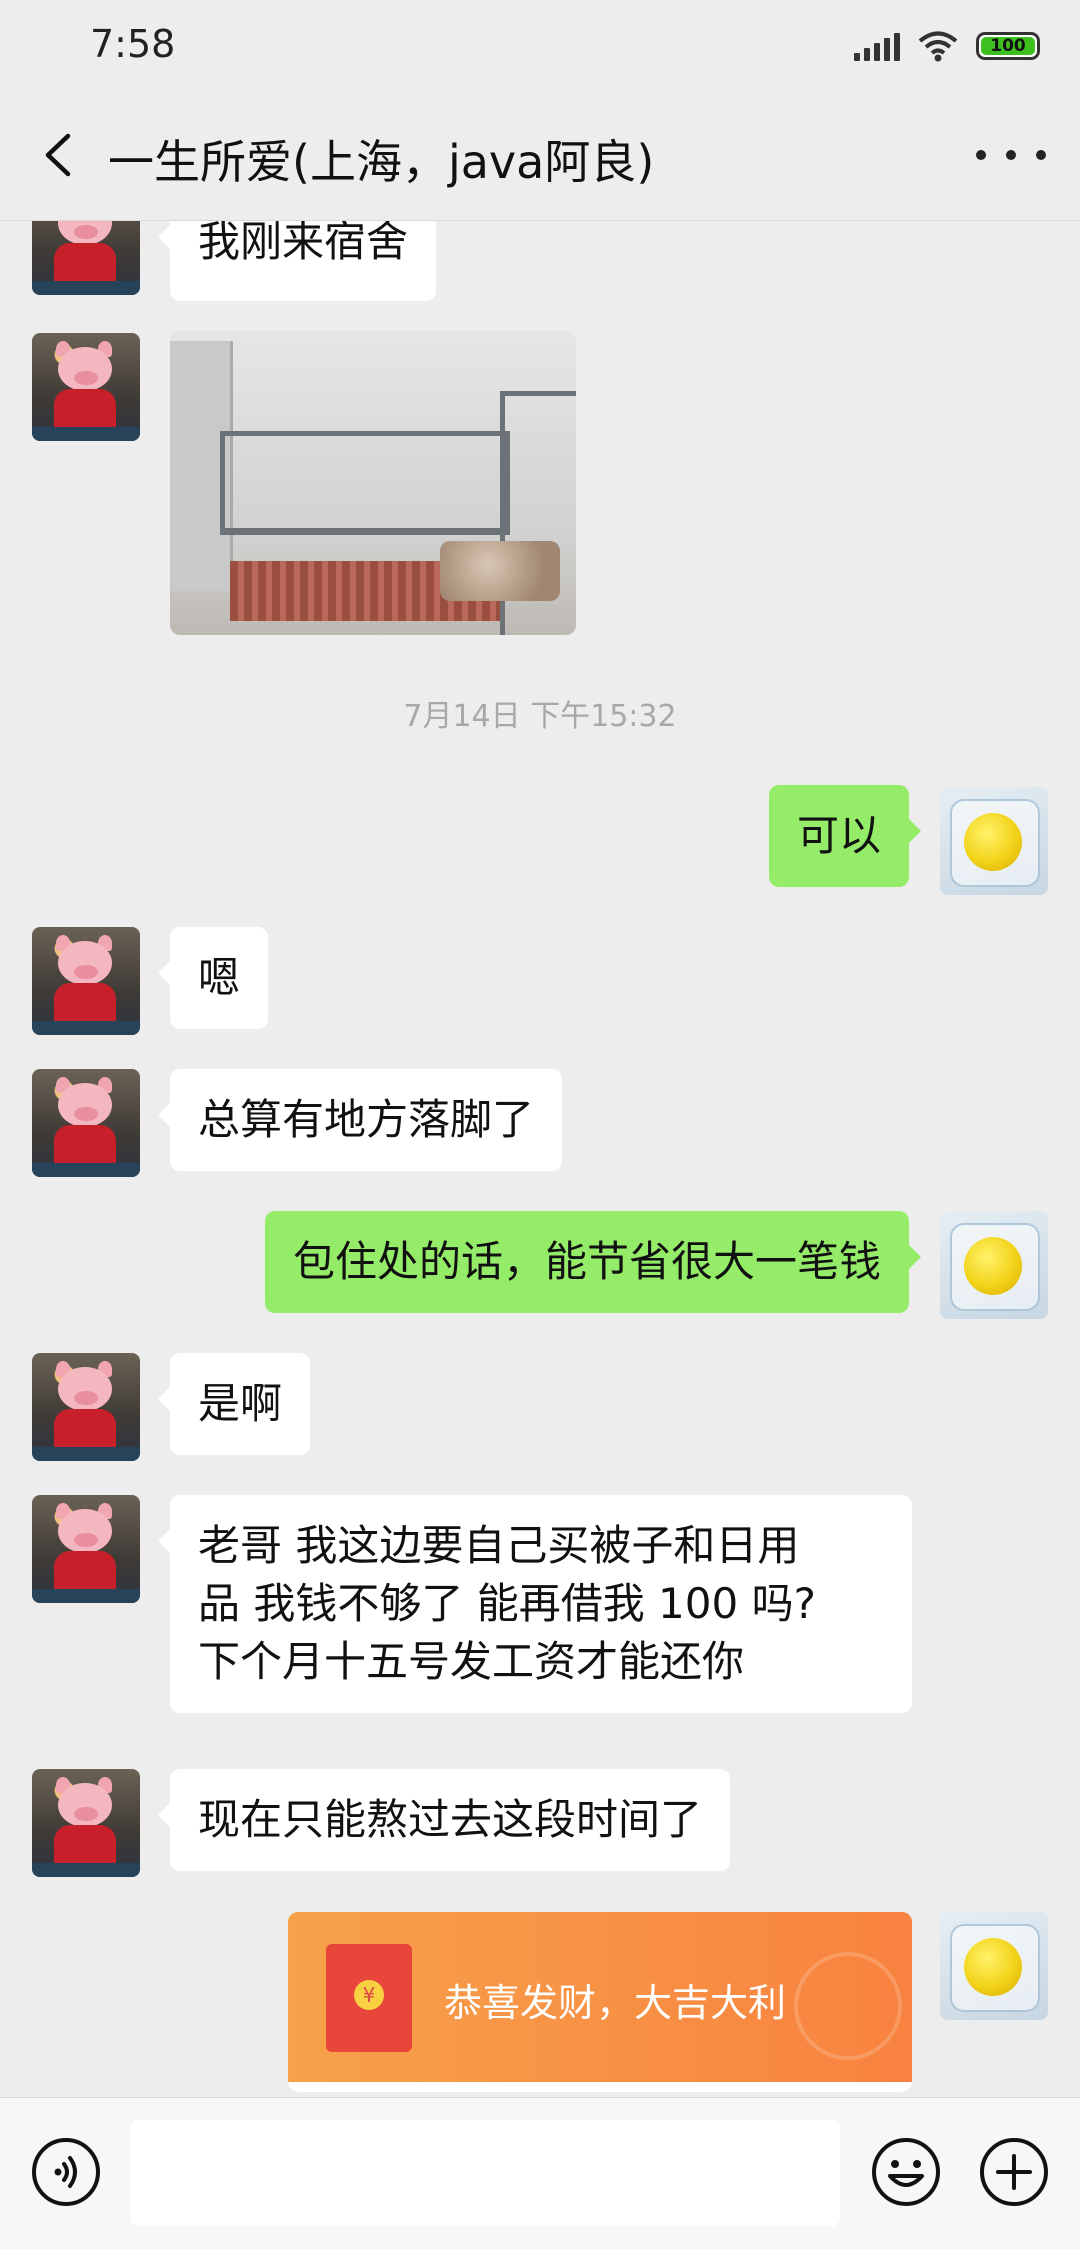 The width and height of the screenshot is (1080, 2249). I want to click on back-icon, so click(58, 155).